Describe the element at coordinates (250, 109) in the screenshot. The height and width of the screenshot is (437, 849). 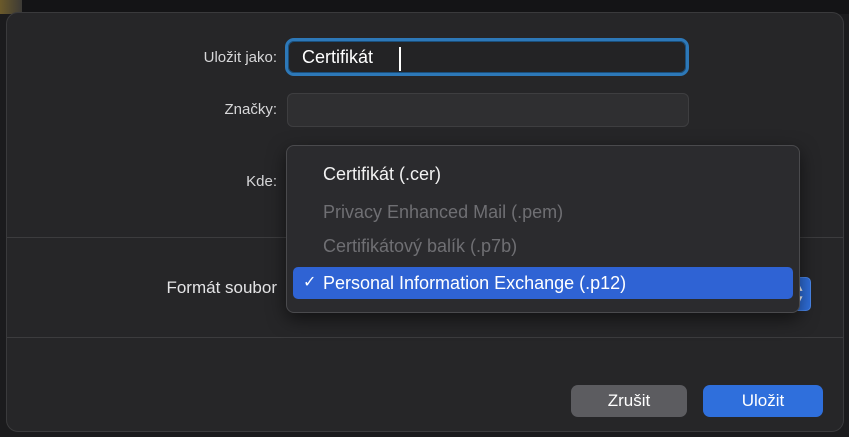
I see `tags-label: Značky:` at that location.